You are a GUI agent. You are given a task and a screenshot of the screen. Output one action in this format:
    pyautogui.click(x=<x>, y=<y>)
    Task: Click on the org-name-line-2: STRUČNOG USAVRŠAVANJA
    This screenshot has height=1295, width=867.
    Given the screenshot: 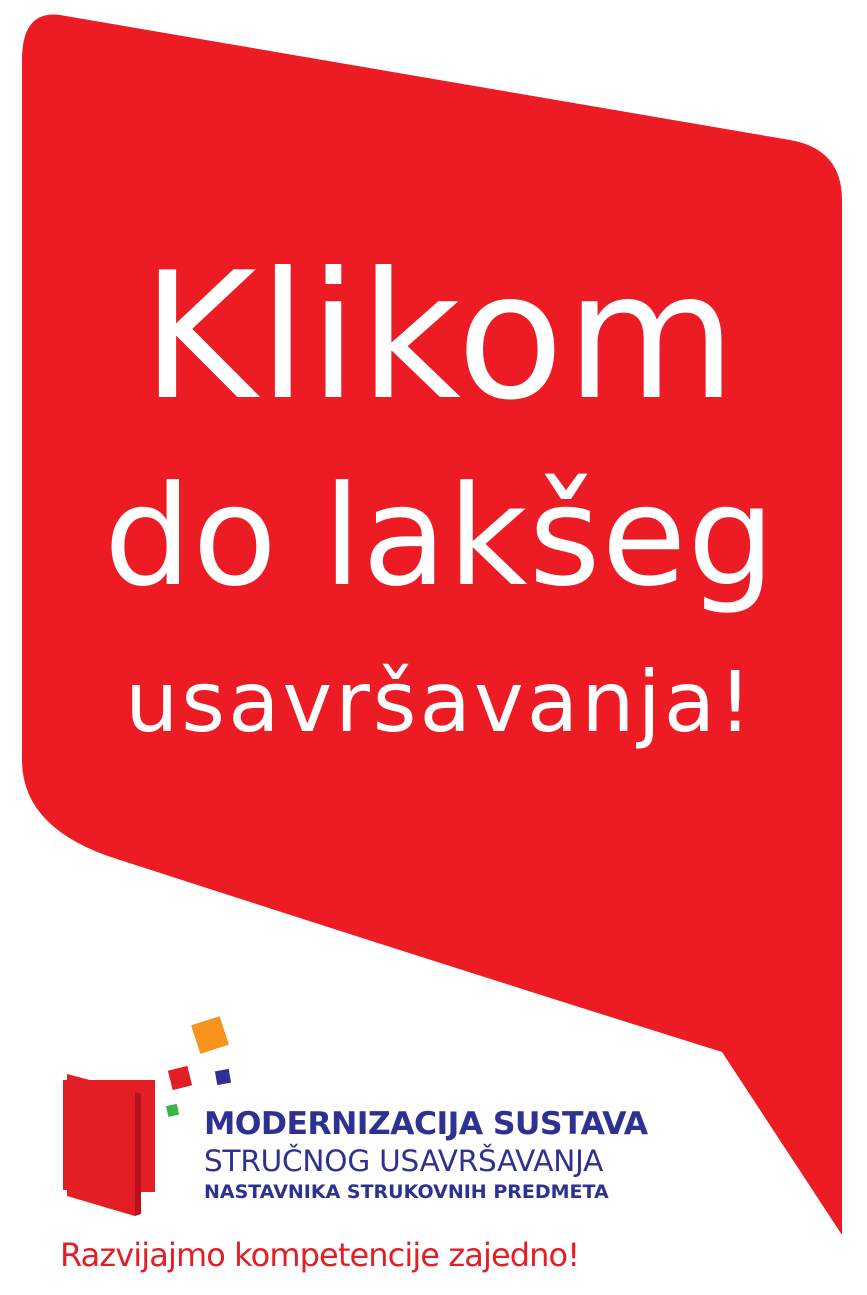 What is the action you would take?
    pyautogui.click(x=404, y=1161)
    